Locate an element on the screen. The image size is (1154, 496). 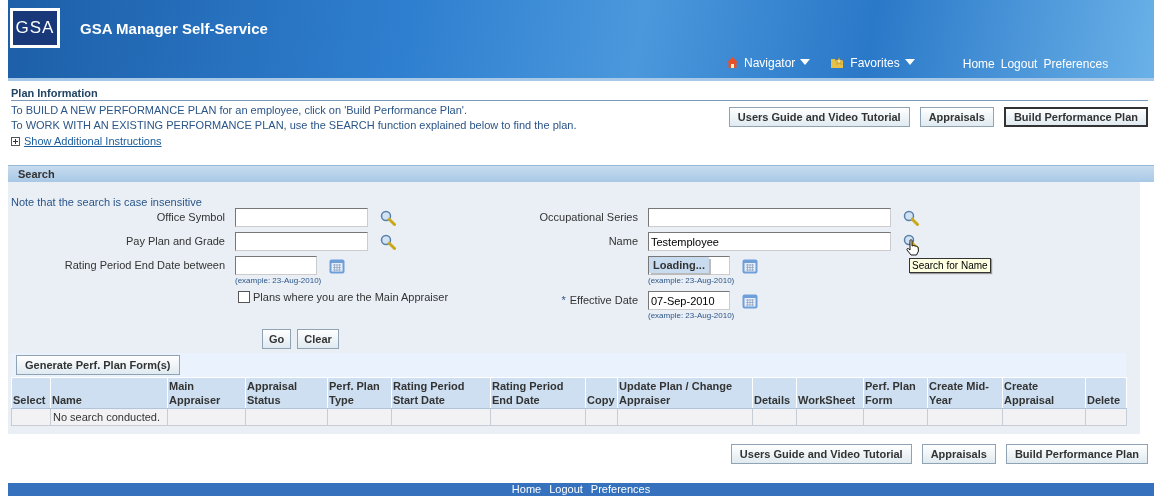
footer-link: Home is located at coordinates (526, 489).